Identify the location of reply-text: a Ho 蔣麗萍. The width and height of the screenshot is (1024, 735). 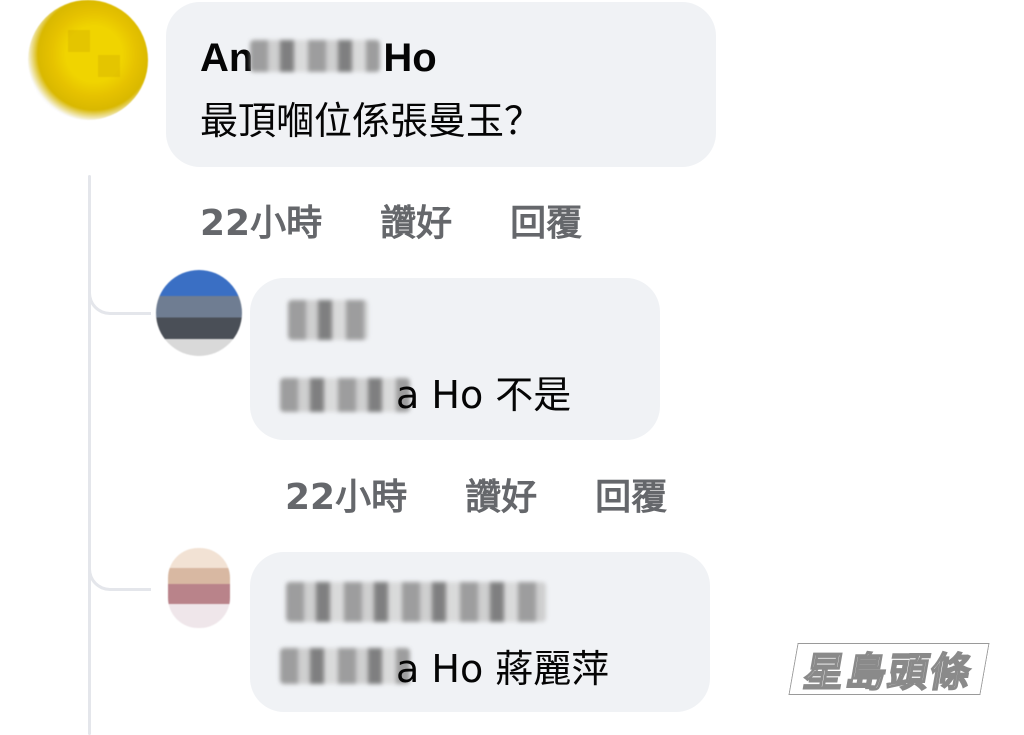
(503, 669).